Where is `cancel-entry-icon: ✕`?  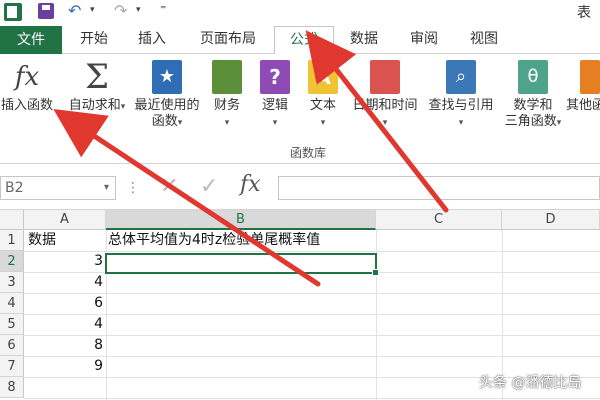
cancel-entry-icon: ✕ is located at coordinates (169, 186).